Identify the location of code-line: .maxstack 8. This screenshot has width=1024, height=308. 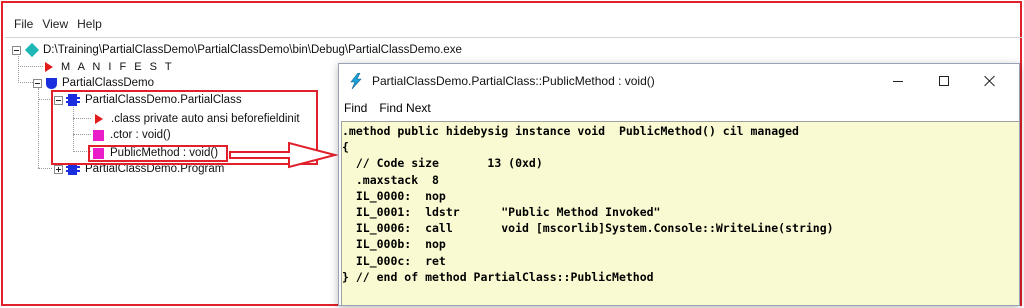
(390, 179).